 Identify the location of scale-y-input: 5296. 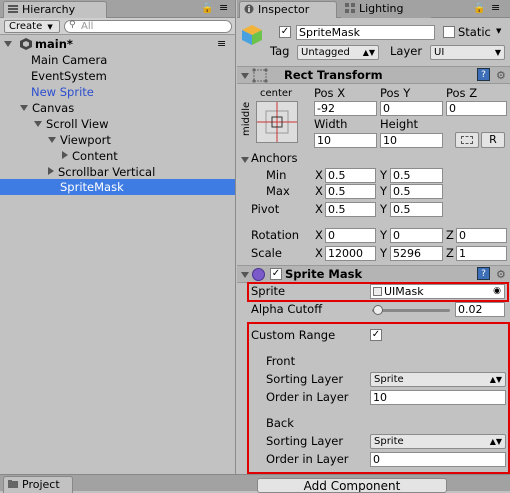
(416, 253).